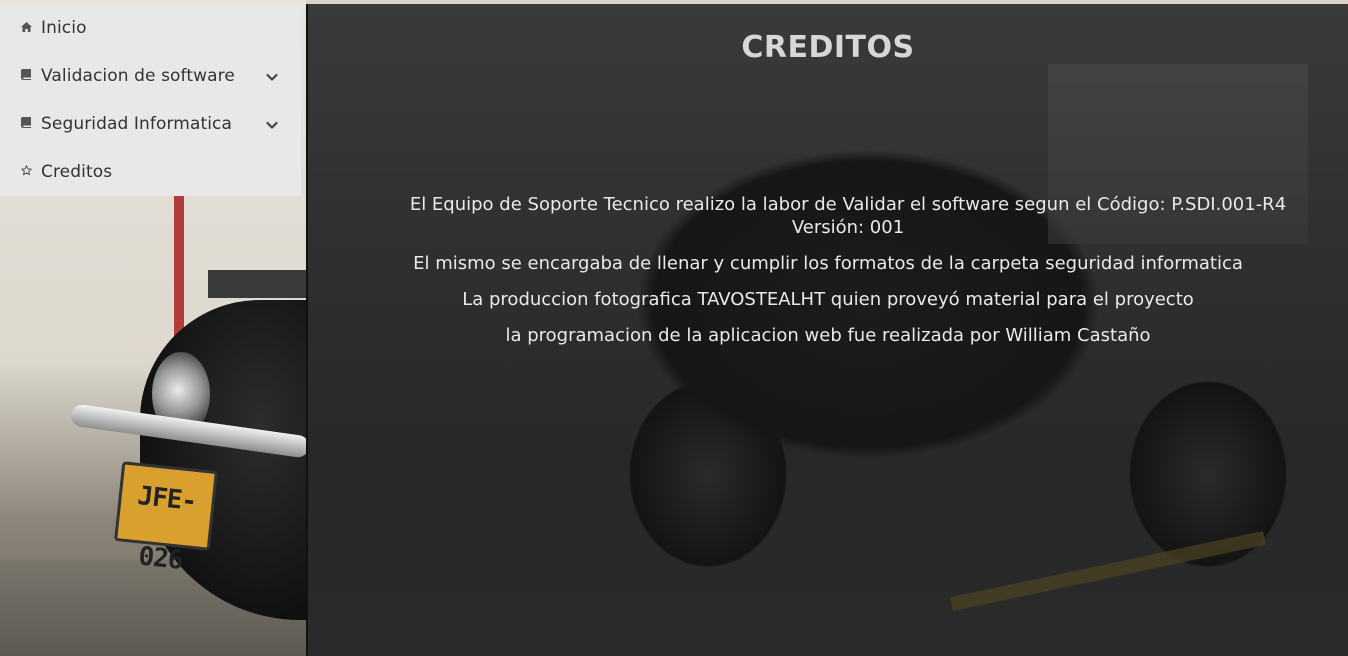 The width and height of the screenshot is (1348, 656). I want to click on version-text: Versión: 001, so click(848, 227).